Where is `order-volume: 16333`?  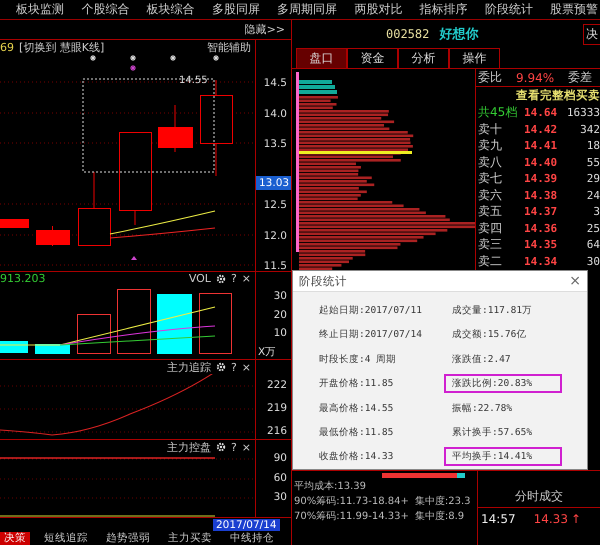 order-volume: 16333 is located at coordinates (583, 112).